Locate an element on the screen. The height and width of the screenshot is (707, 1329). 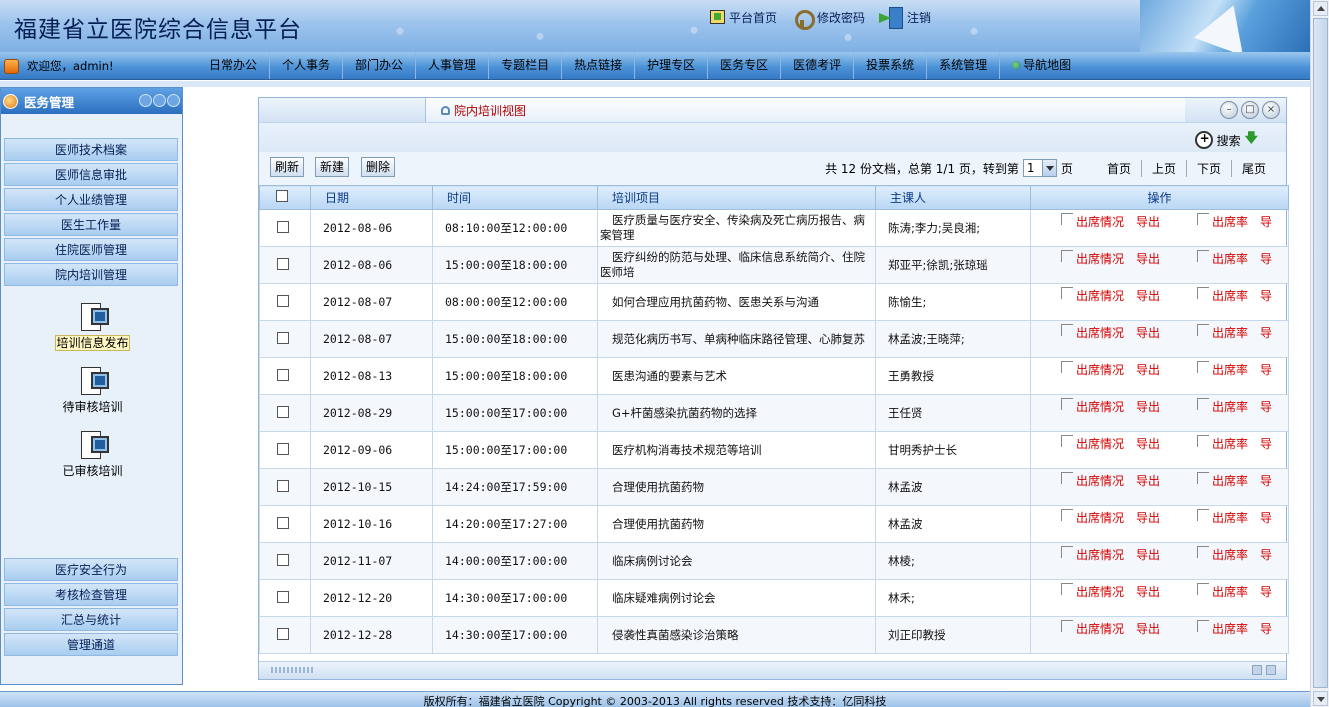
first-page-link: 首页 is located at coordinates (1114, 168).